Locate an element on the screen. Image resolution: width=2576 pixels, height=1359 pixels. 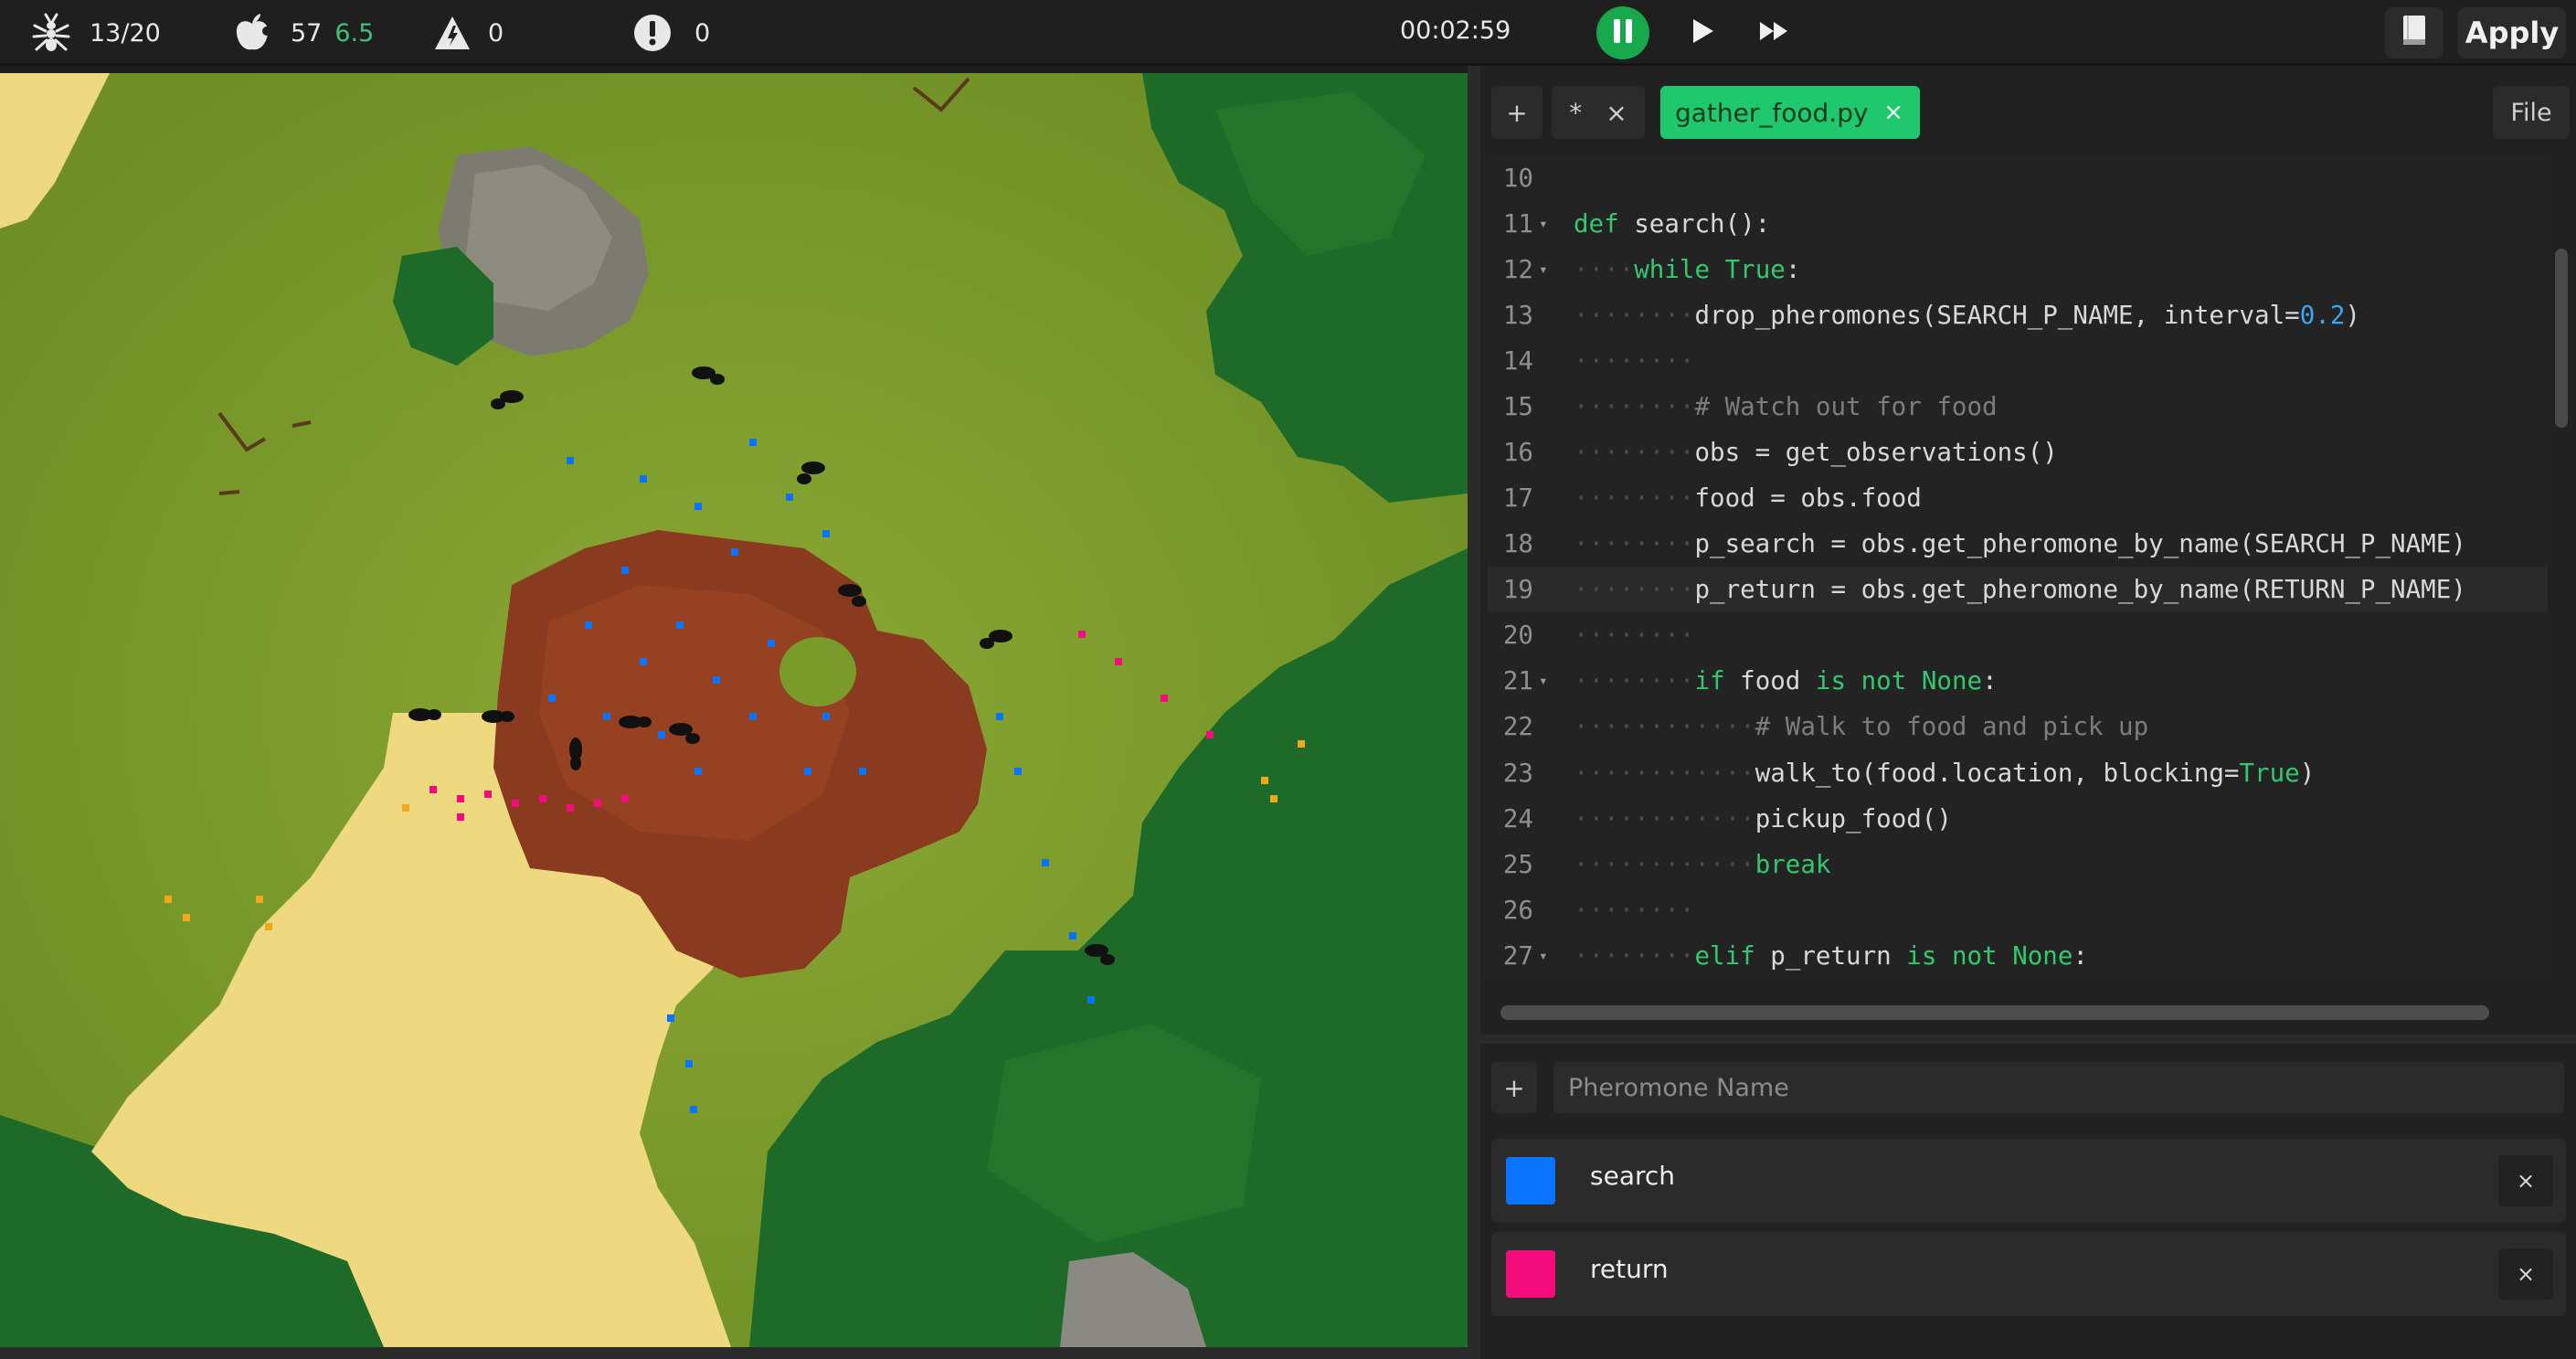
code-line: 11 ▾ def search(): is located at coordinates (2018, 224).